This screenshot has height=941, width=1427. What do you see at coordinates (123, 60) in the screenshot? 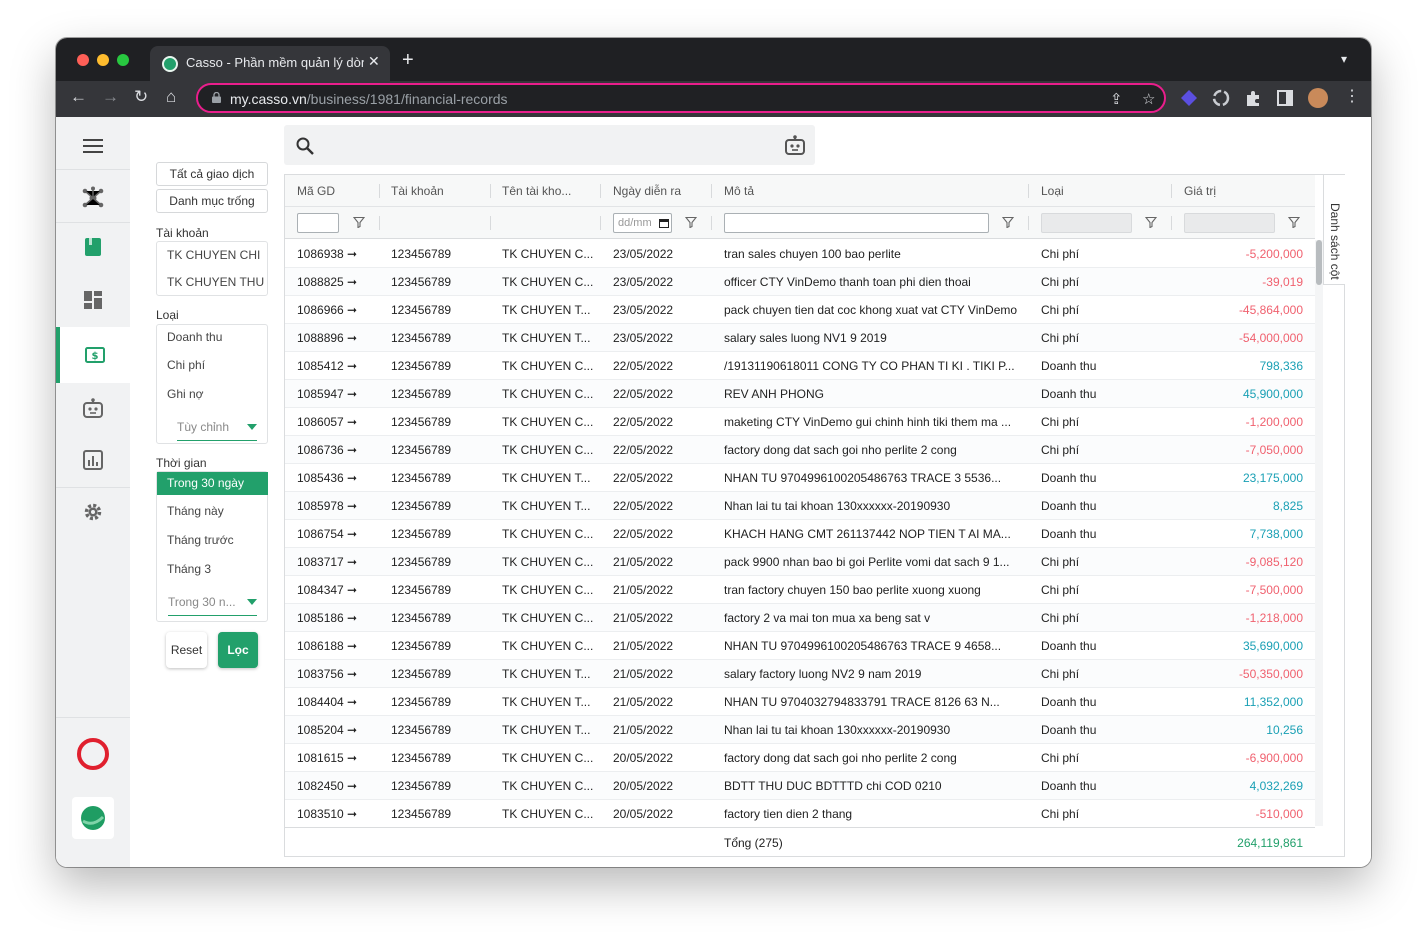
I see `zoom-window-button` at bounding box center [123, 60].